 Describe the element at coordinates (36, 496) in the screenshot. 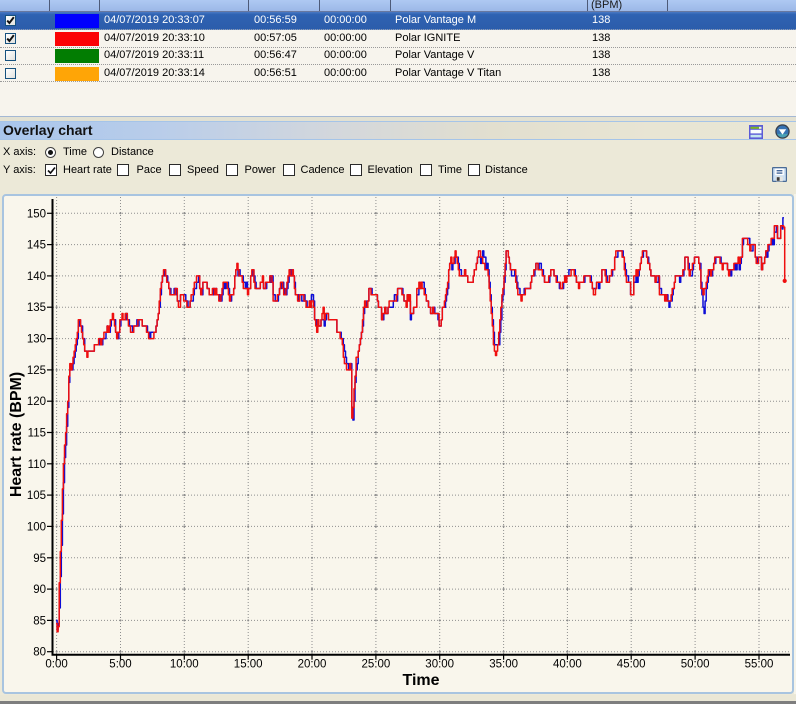

I see `svg-text: 105` at that location.